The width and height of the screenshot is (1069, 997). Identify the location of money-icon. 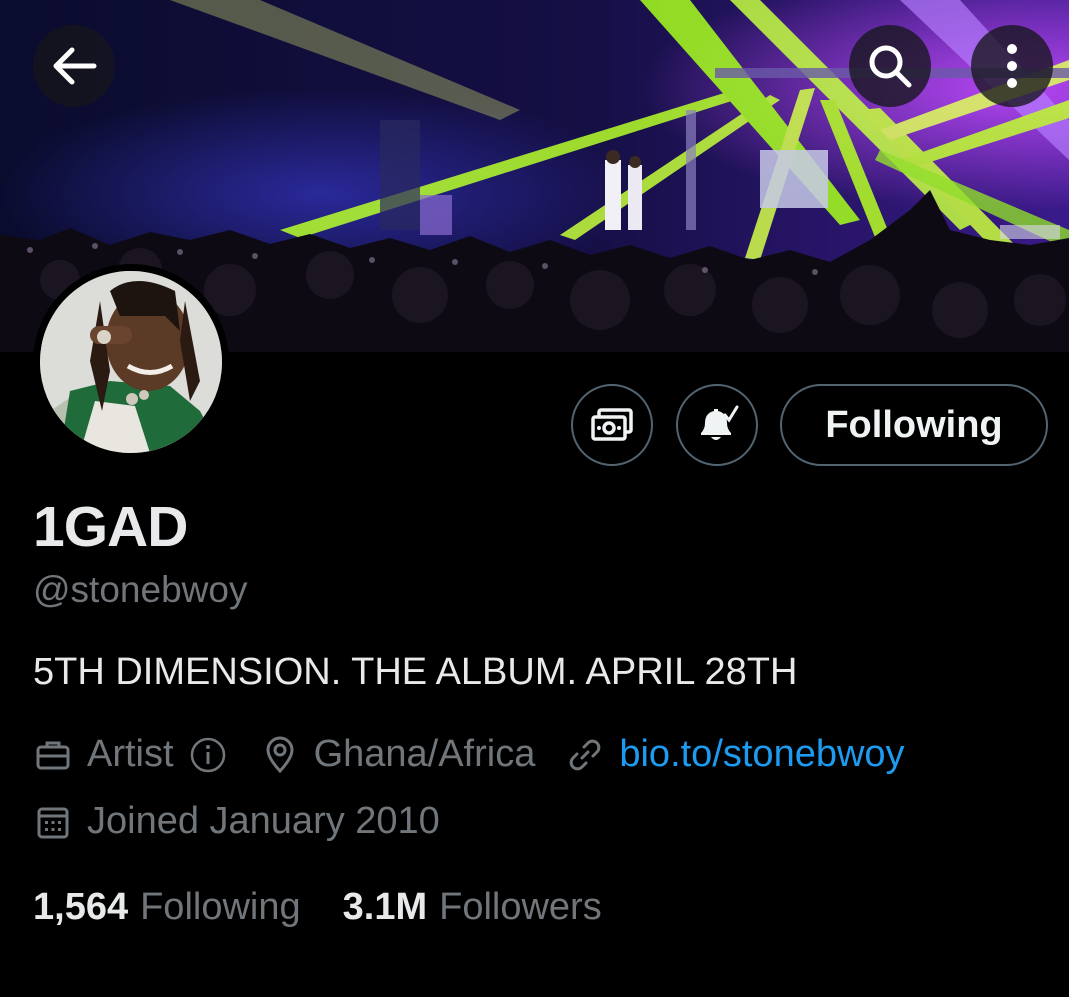
(612, 424).